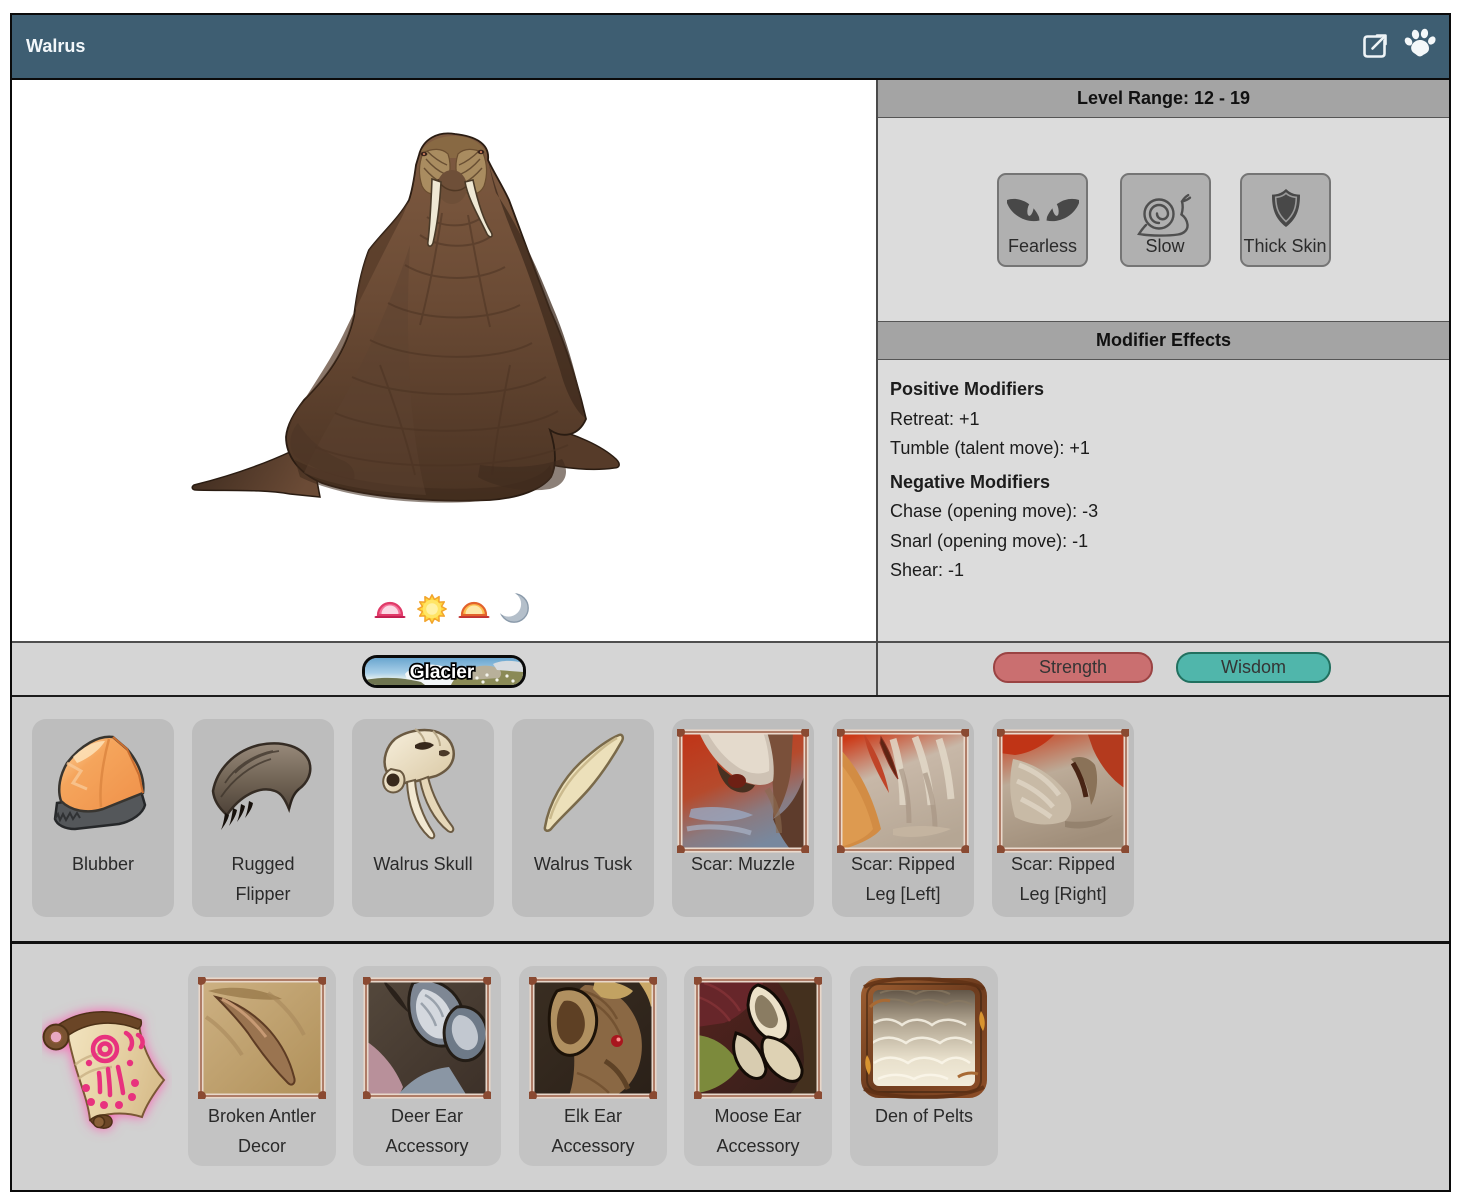 The height and width of the screenshot is (1200, 1460). I want to click on svg-text: Glacier, so click(442, 672).